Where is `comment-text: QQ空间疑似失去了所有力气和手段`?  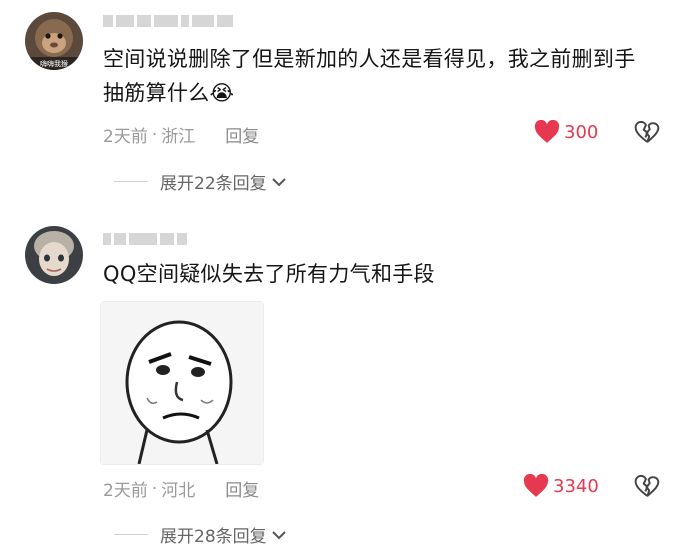
comment-text: QQ空间疑似失去了所有力气和手段 is located at coordinates (383, 274).